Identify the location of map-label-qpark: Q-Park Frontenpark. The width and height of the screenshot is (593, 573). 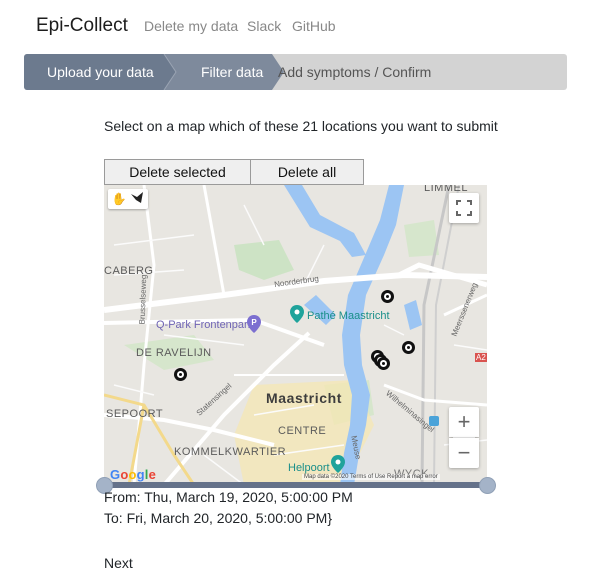
(205, 325).